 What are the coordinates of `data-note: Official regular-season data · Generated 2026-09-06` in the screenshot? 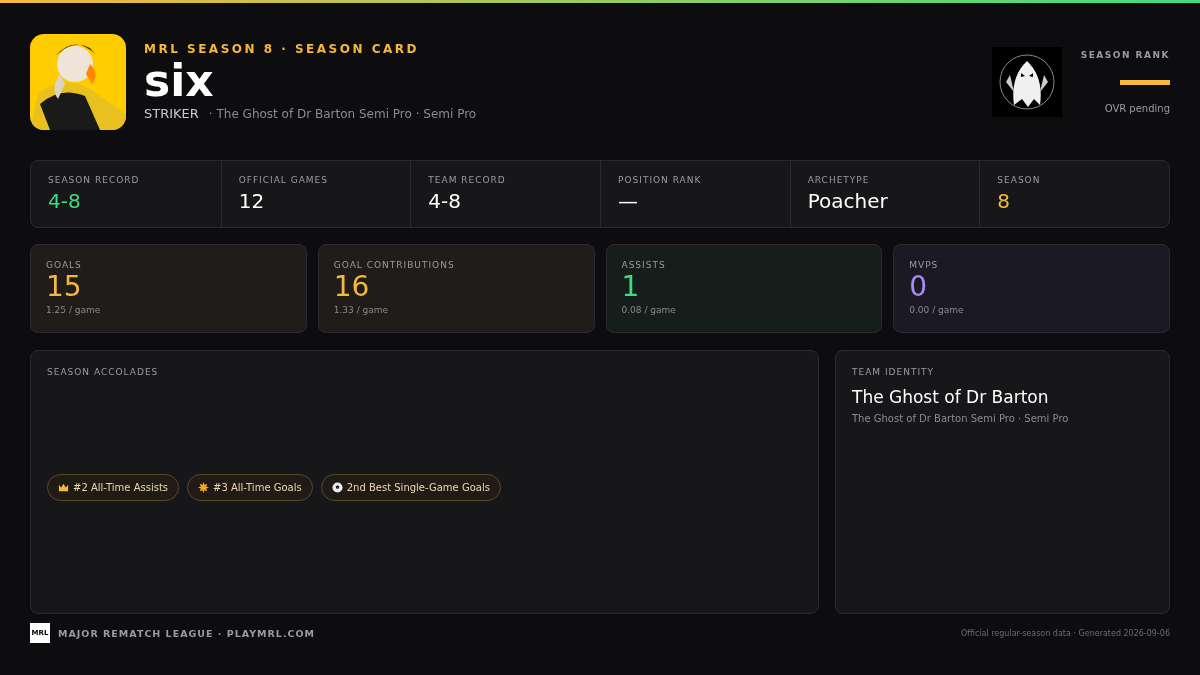 It's located at (1065, 633).